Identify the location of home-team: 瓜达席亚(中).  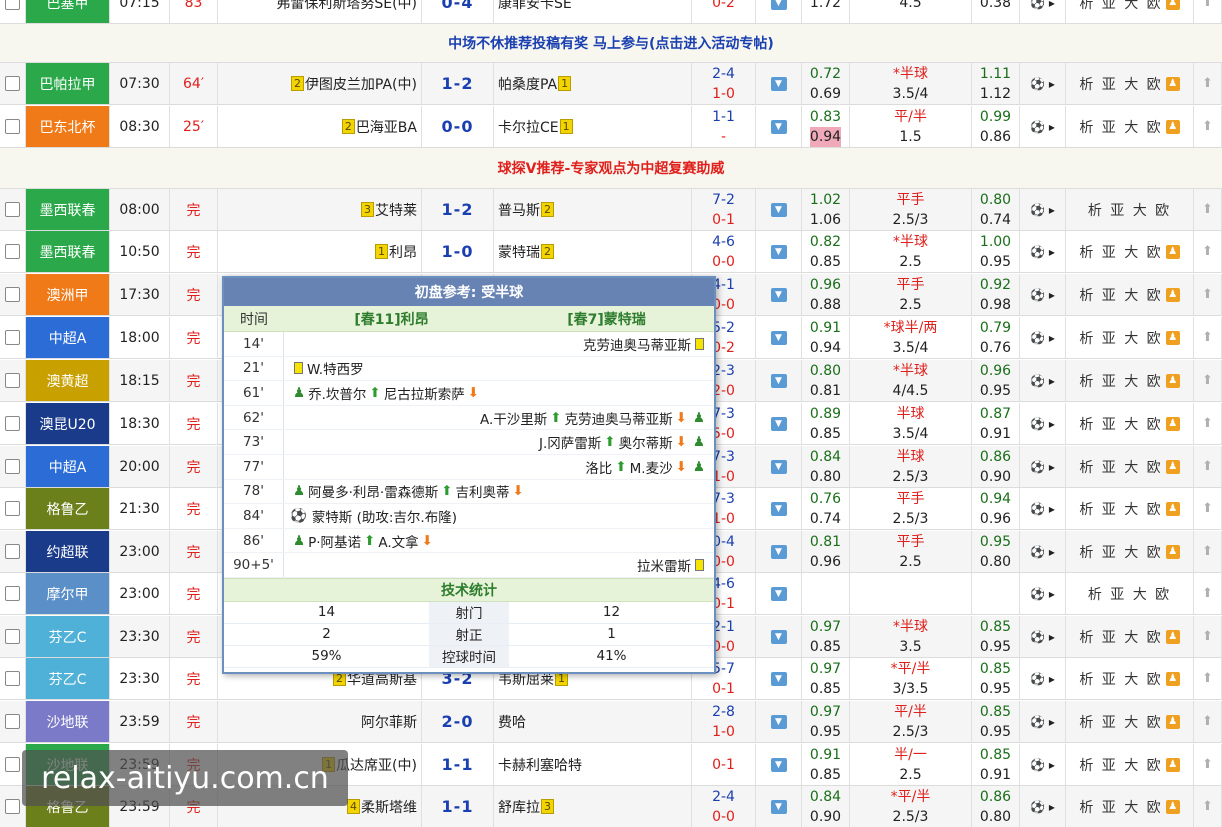
(376, 765).